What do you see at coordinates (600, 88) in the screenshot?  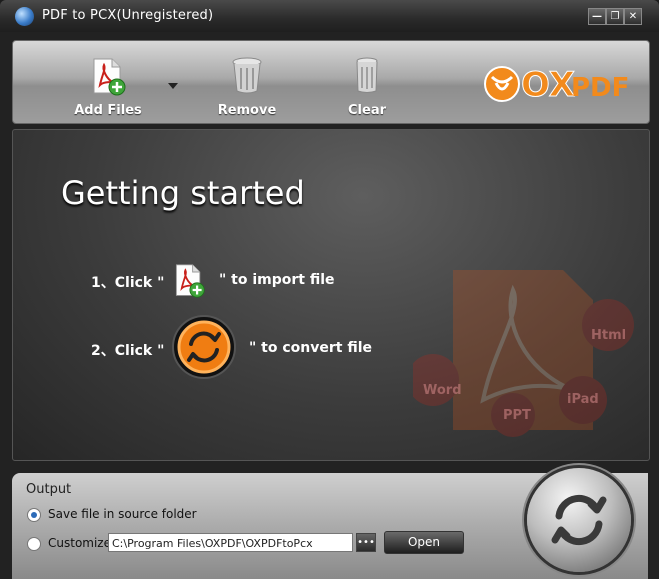 I see `logo-pdf-text: PDF` at bounding box center [600, 88].